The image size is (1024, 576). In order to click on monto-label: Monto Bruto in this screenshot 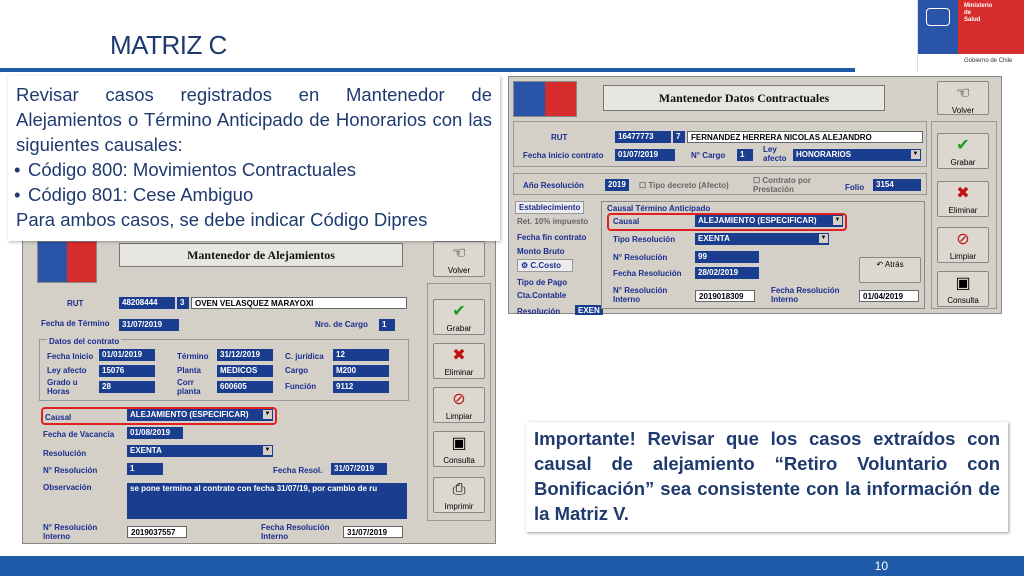, I will do `click(541, 251)`.